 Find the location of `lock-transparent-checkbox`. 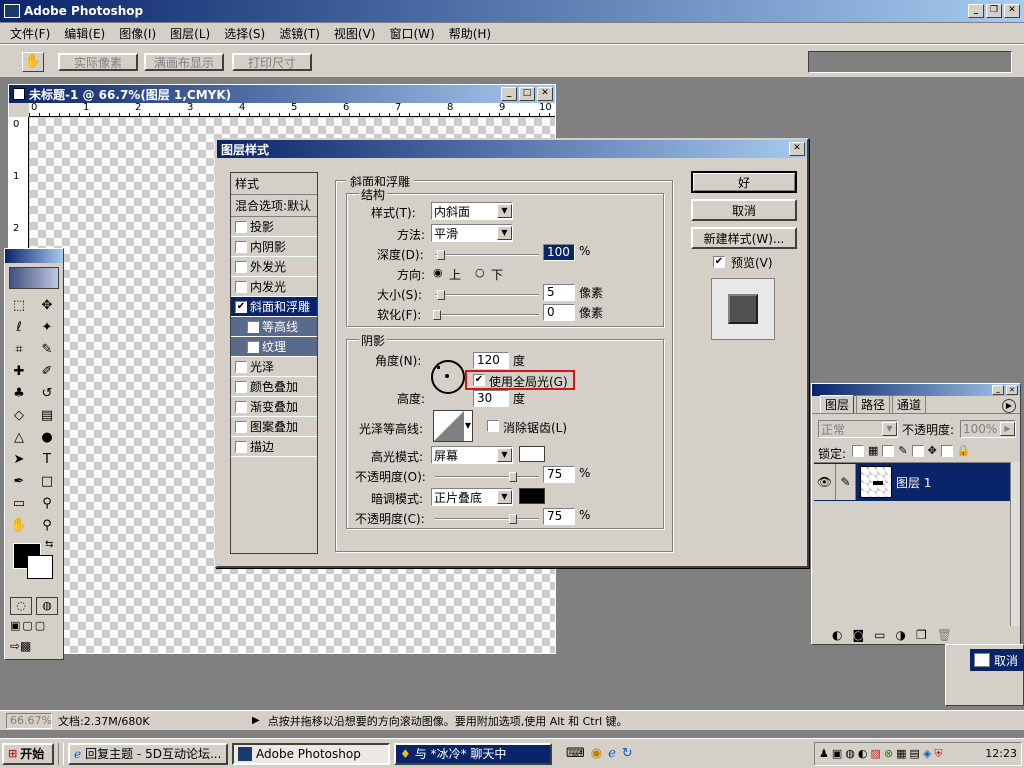

lock-transparent-checkbox is located at coordinates (858, 450).